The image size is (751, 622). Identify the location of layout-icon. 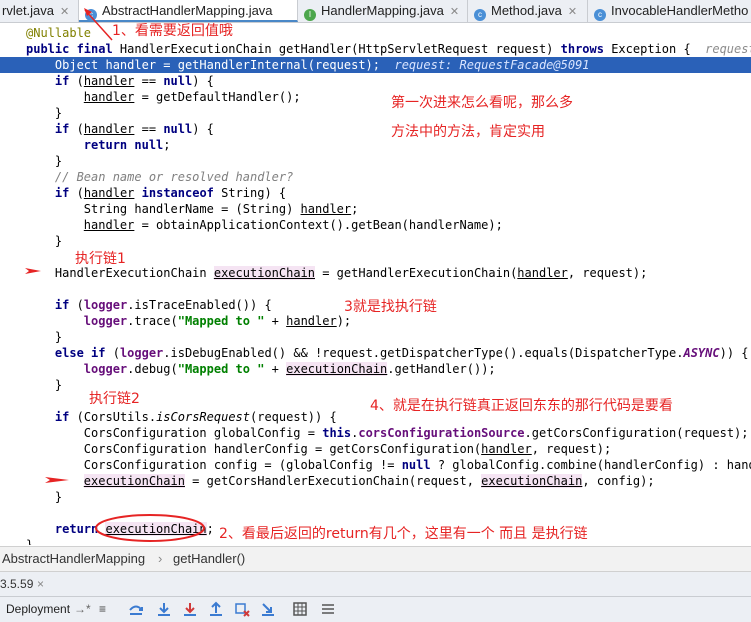
(328, 609).